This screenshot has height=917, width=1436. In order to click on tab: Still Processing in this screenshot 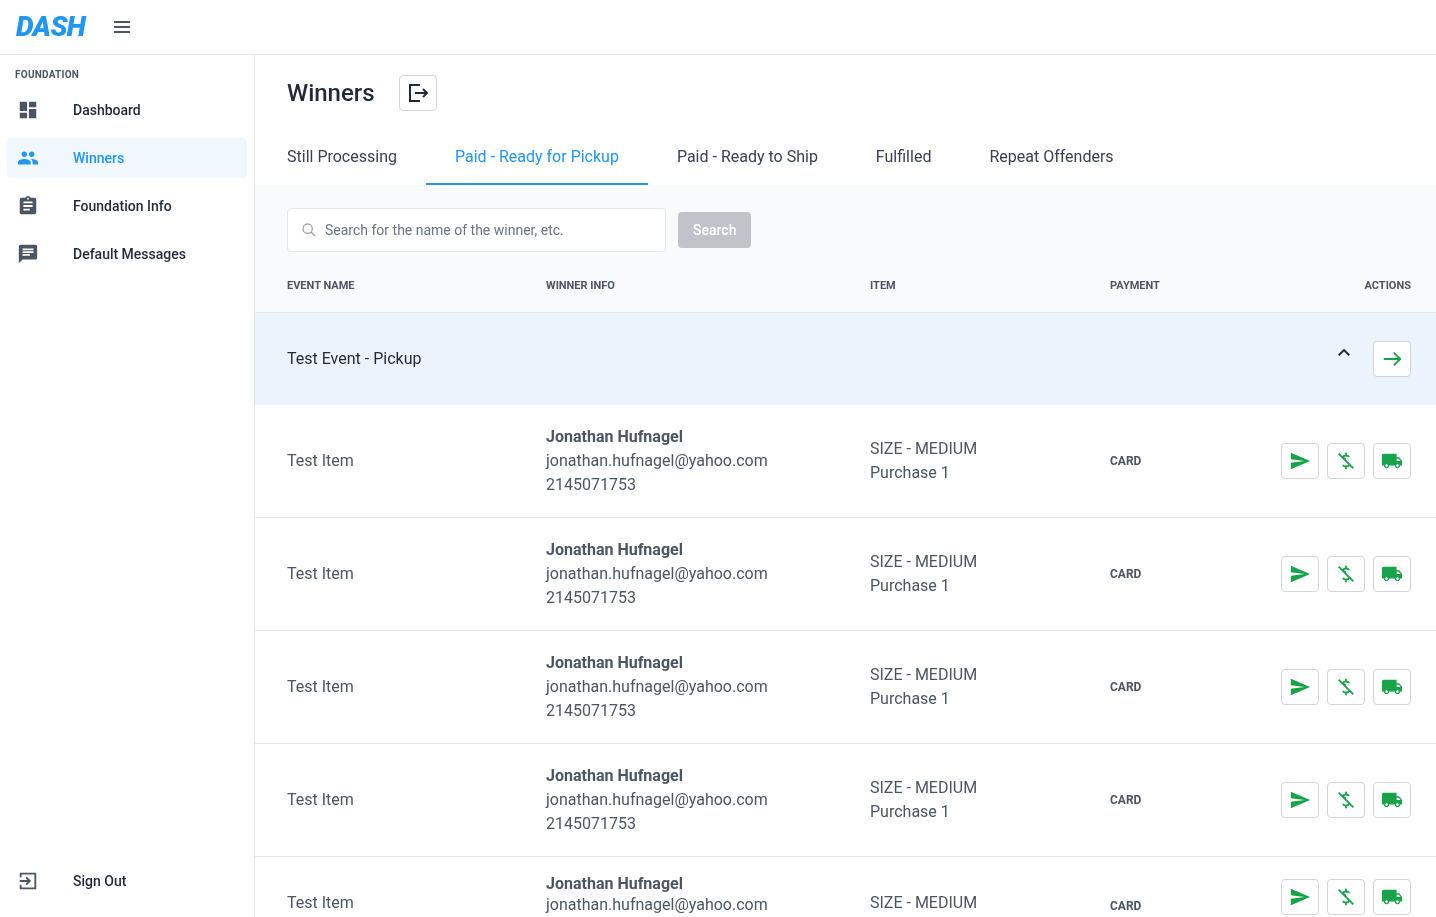, I will do `click(356, 158)`.